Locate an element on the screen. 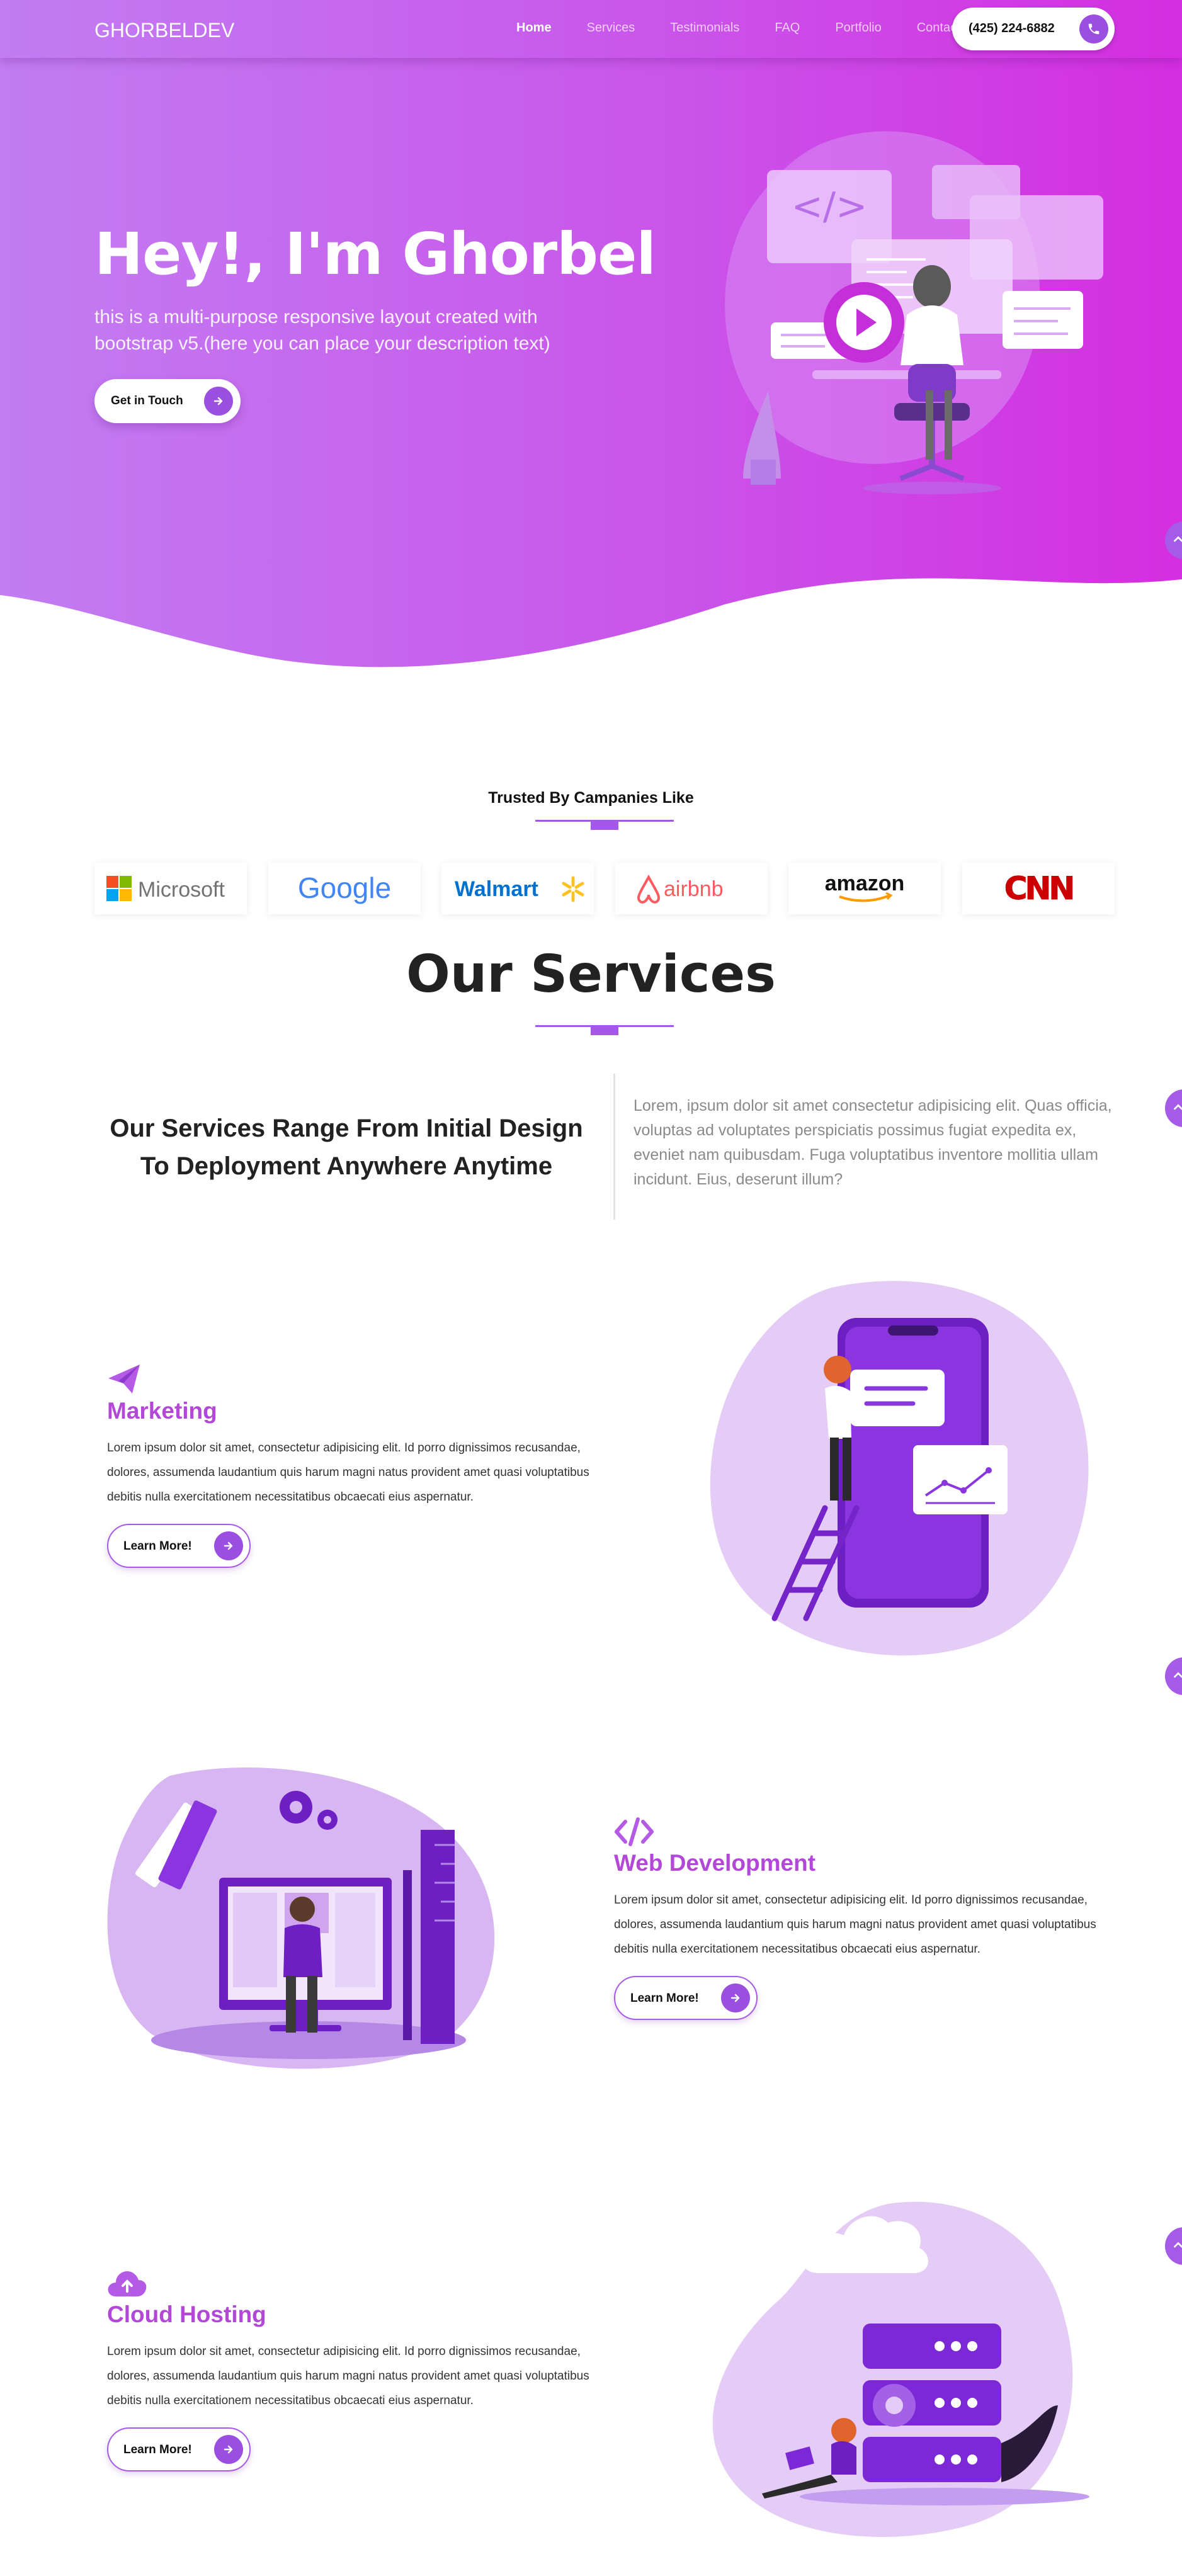 This screenshot has width=1182, height=2576. vertical-divider is located at coordinates (614, 1147).